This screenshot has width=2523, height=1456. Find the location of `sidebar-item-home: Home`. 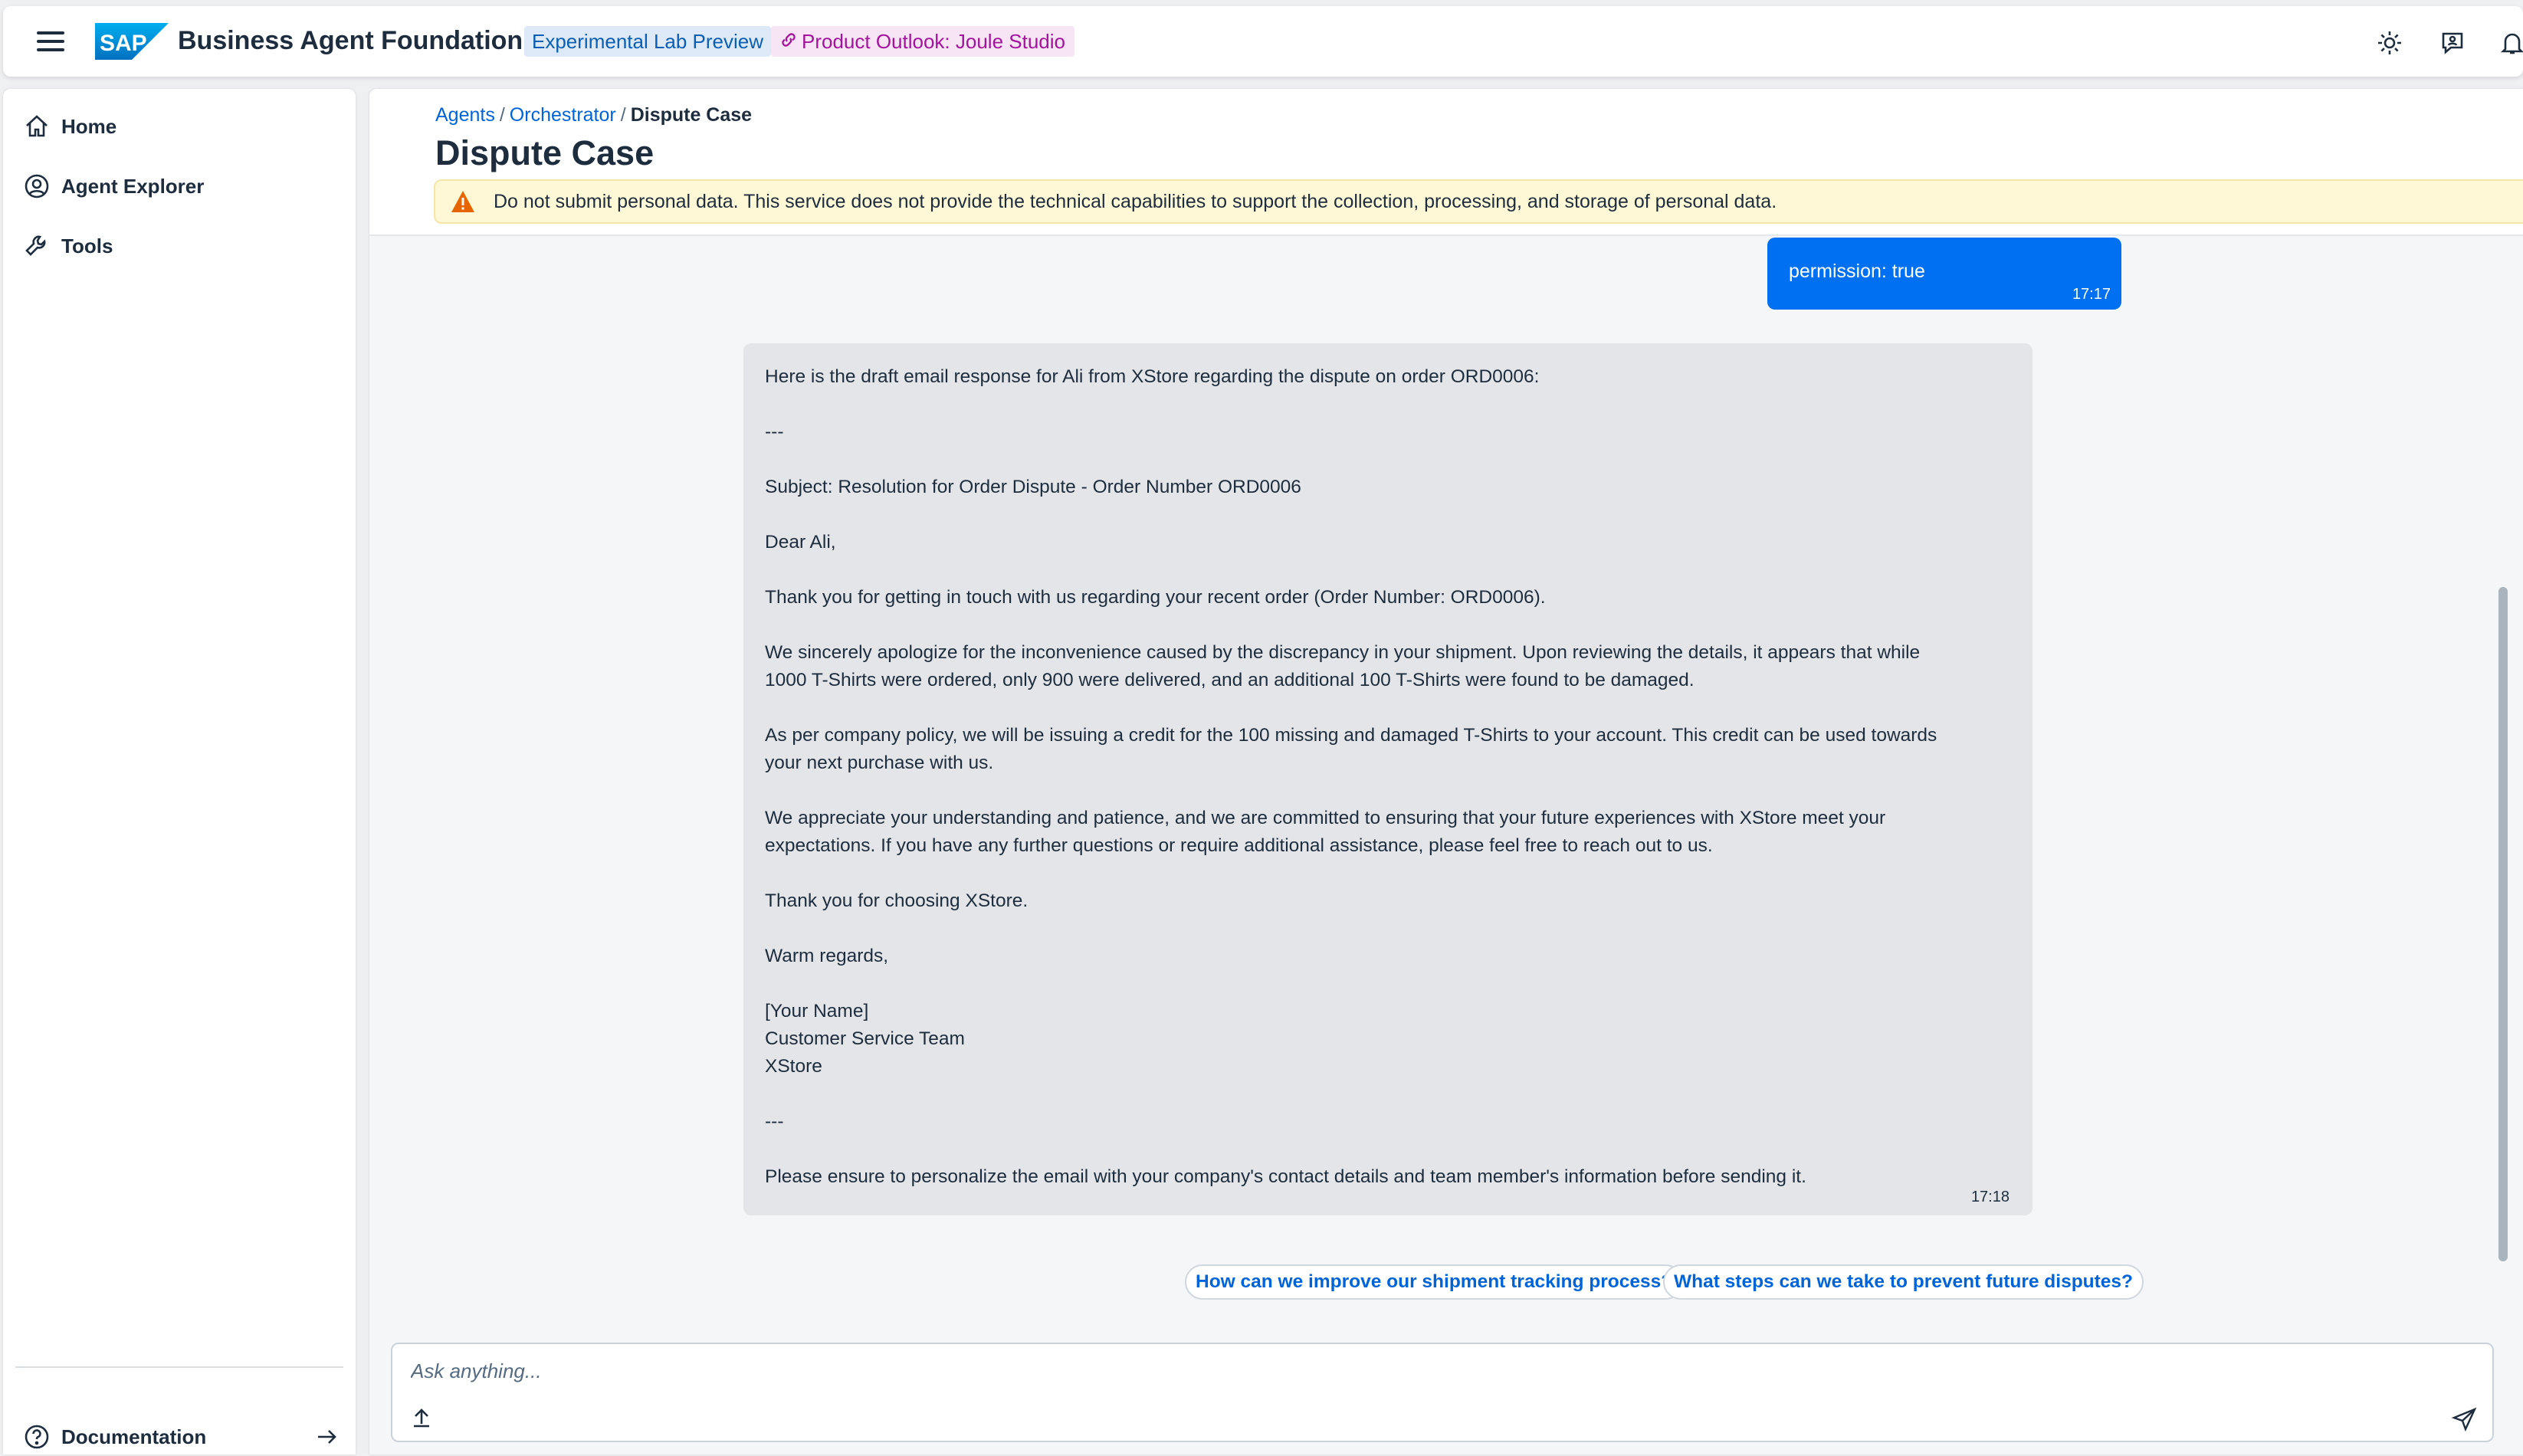

sidebar-item-home: Home is located at coordinates (69, 126).